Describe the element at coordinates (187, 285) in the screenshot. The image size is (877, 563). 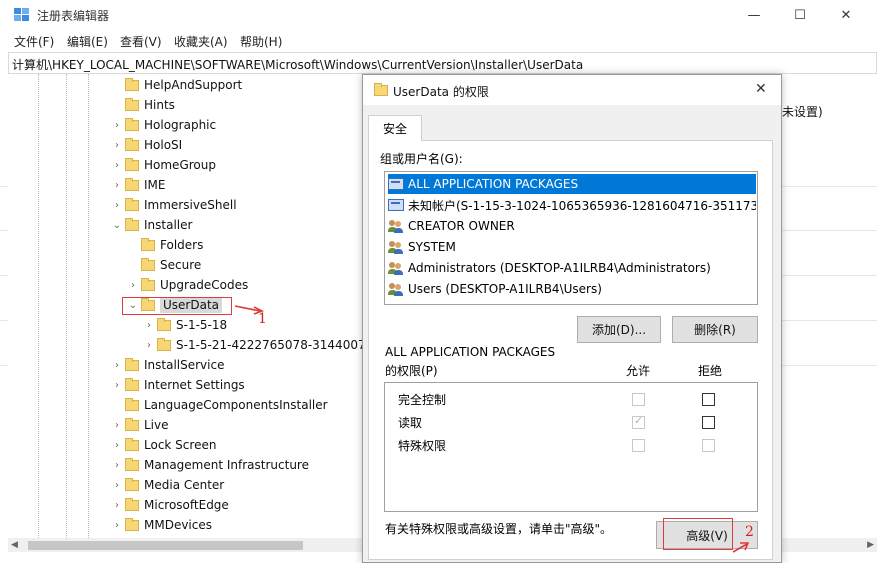
I see `tree-node: › UpgradeCodes` at that location.